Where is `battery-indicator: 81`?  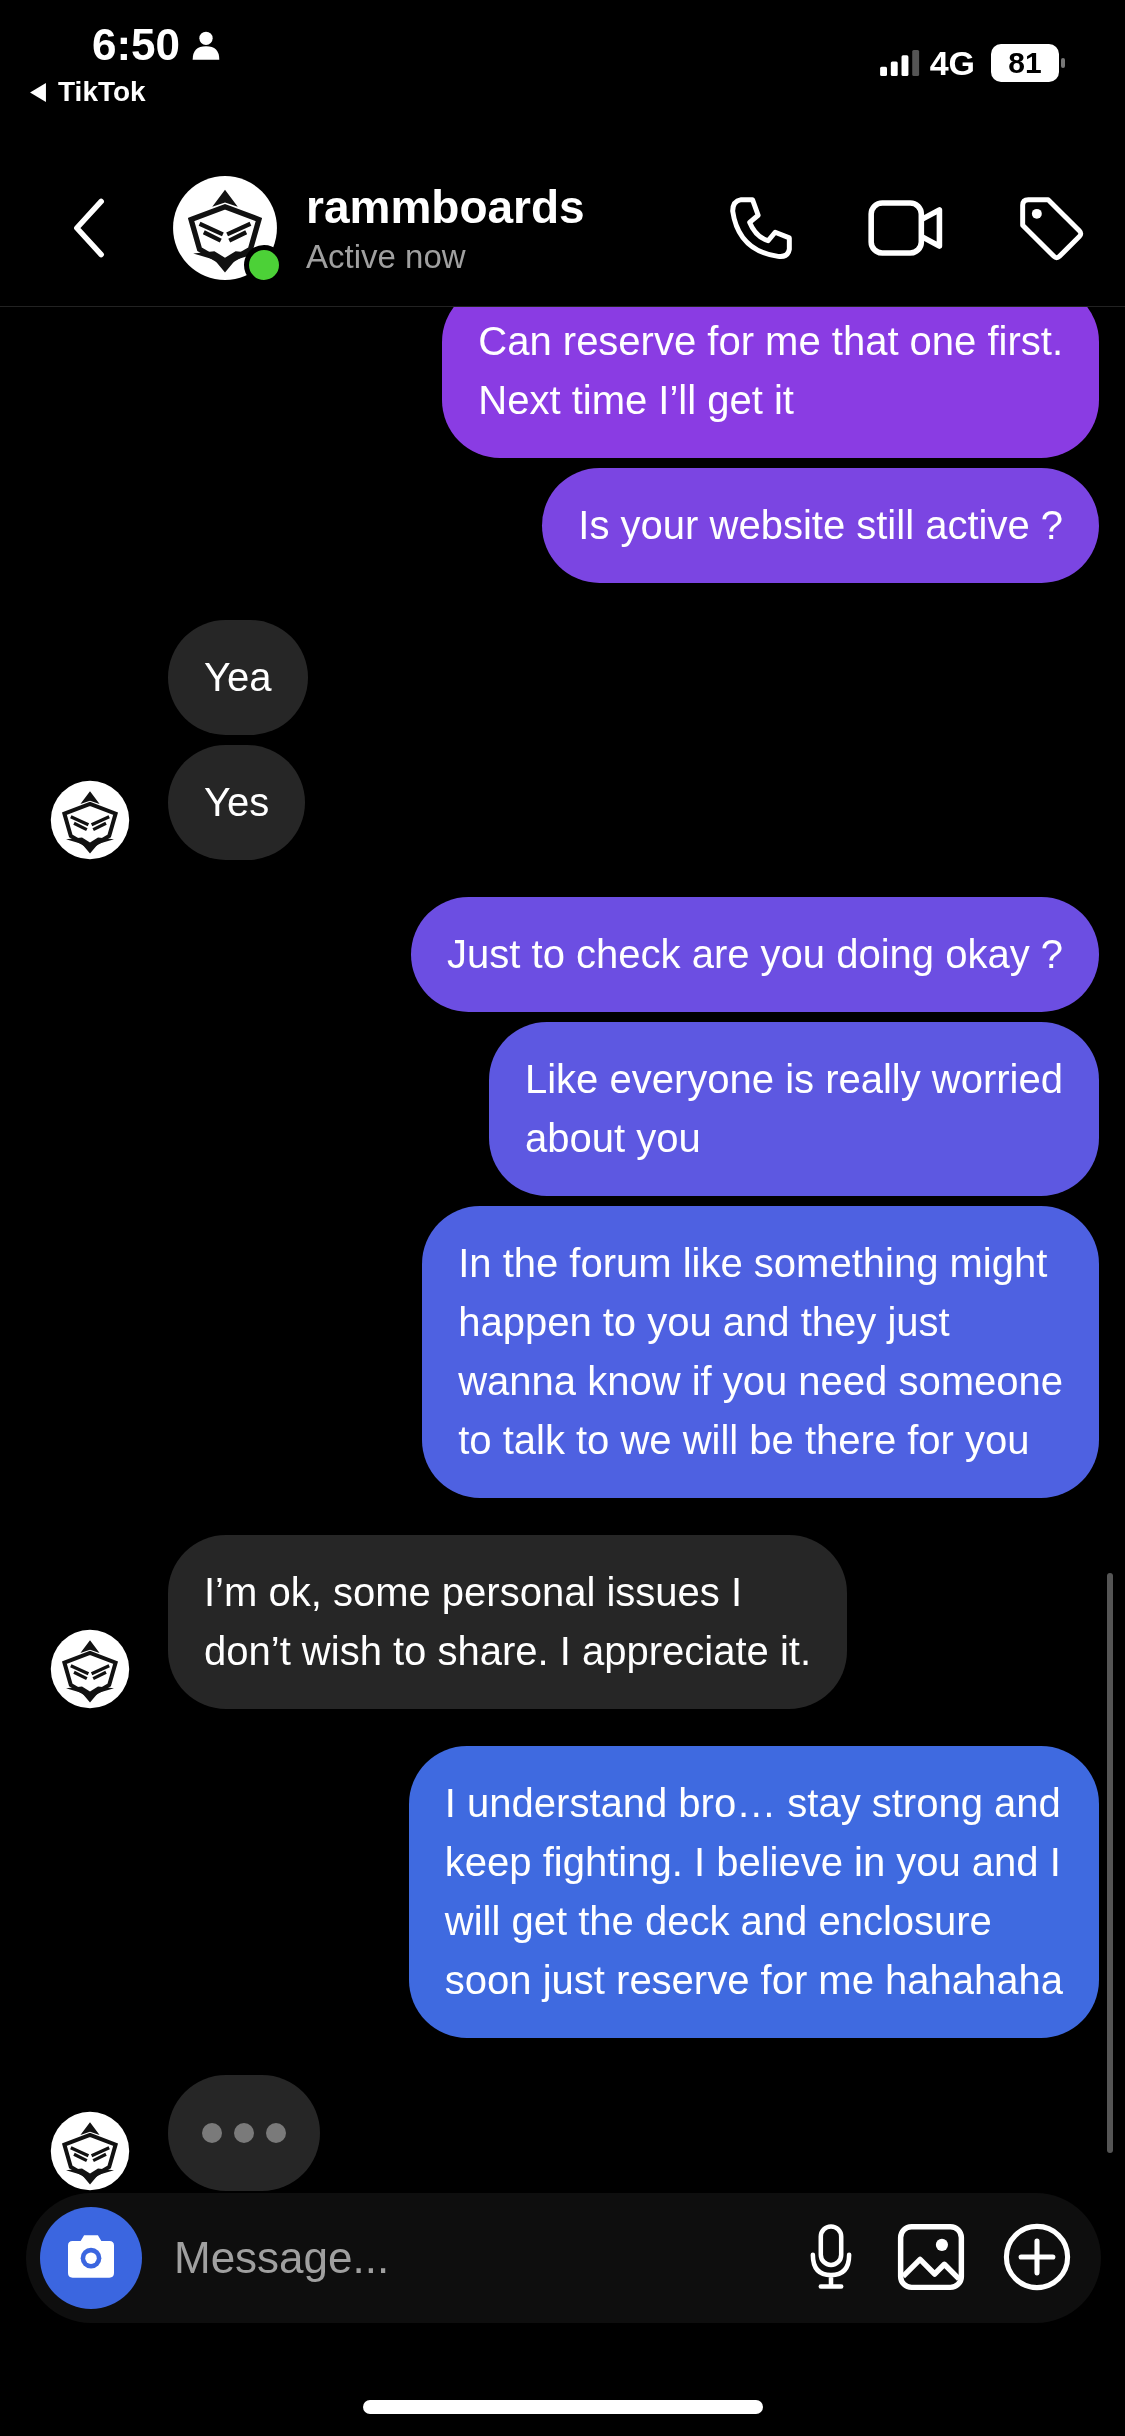 battery-indicator: 81 is located at coordinates (1025, 63).